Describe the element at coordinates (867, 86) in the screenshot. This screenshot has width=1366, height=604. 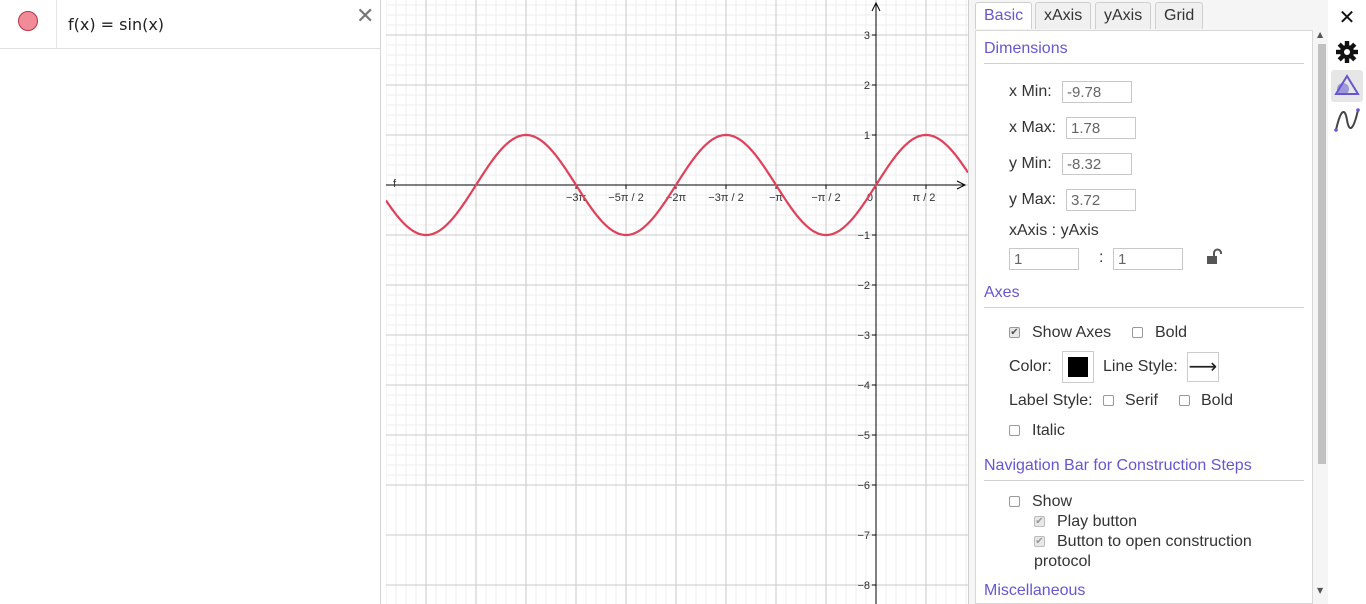
I see `y-tick-label: 2` at that location.